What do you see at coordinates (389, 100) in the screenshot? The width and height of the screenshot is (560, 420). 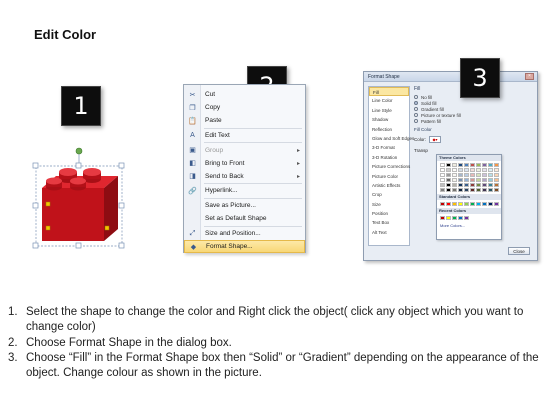 I see `category-item: Line Color` at bounding box center [389, 100].